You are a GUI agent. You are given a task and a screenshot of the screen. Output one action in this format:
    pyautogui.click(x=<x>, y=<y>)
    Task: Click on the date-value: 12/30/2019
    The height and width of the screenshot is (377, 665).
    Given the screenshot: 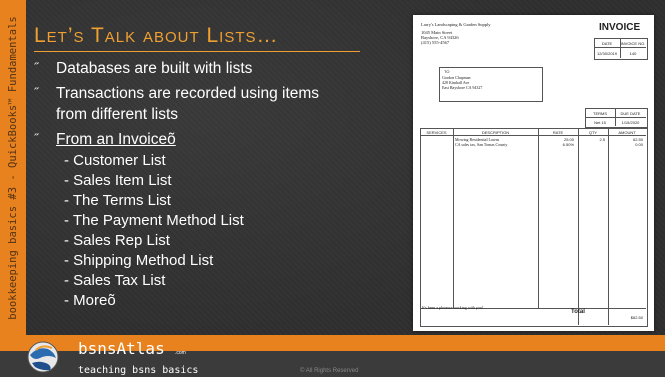 What is the action you would take?
    pyautogui.click(x=607, y=53)
    